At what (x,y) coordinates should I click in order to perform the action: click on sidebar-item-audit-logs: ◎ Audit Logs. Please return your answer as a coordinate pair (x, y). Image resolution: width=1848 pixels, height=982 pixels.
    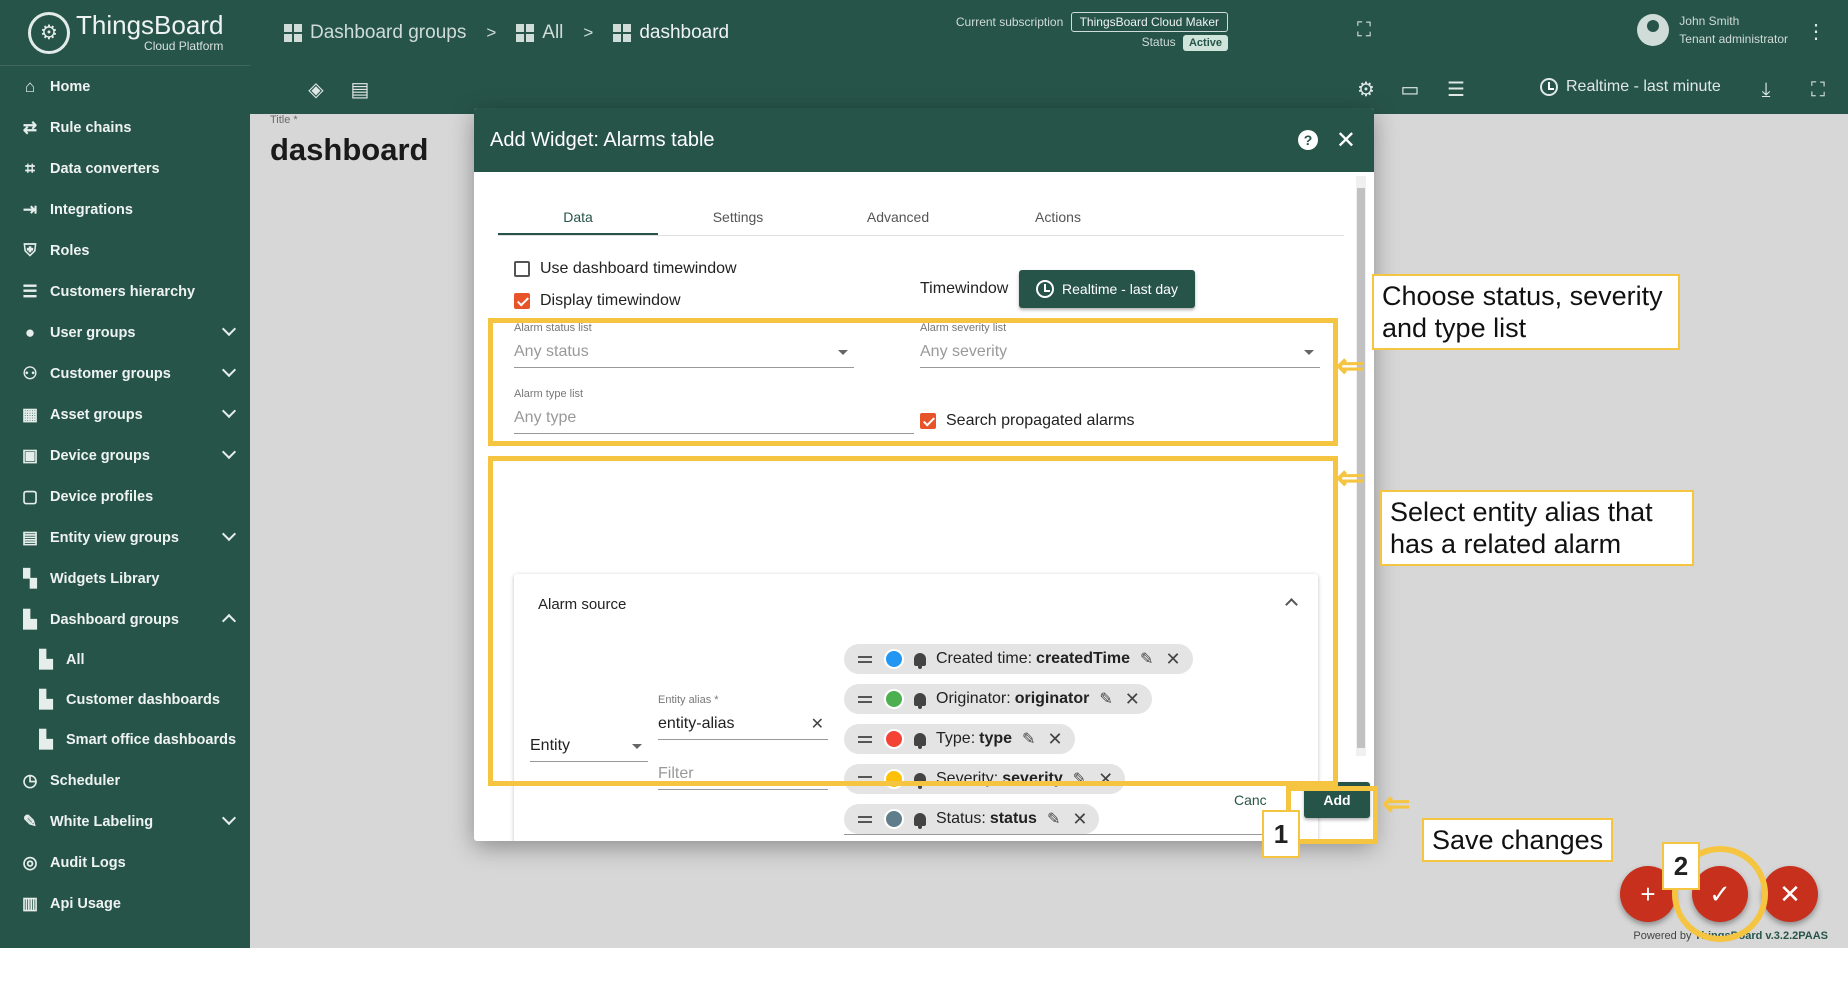
    Looking at the image, I should click on (125, 862).